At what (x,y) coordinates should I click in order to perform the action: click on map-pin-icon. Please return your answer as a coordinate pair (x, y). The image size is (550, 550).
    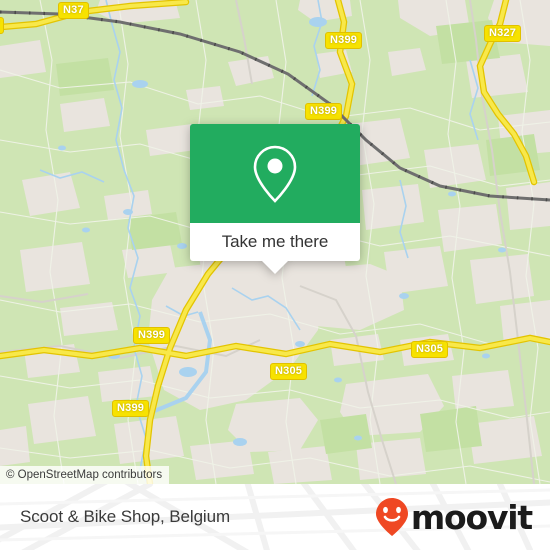
    Looking at the image, I should click on (275, 174).